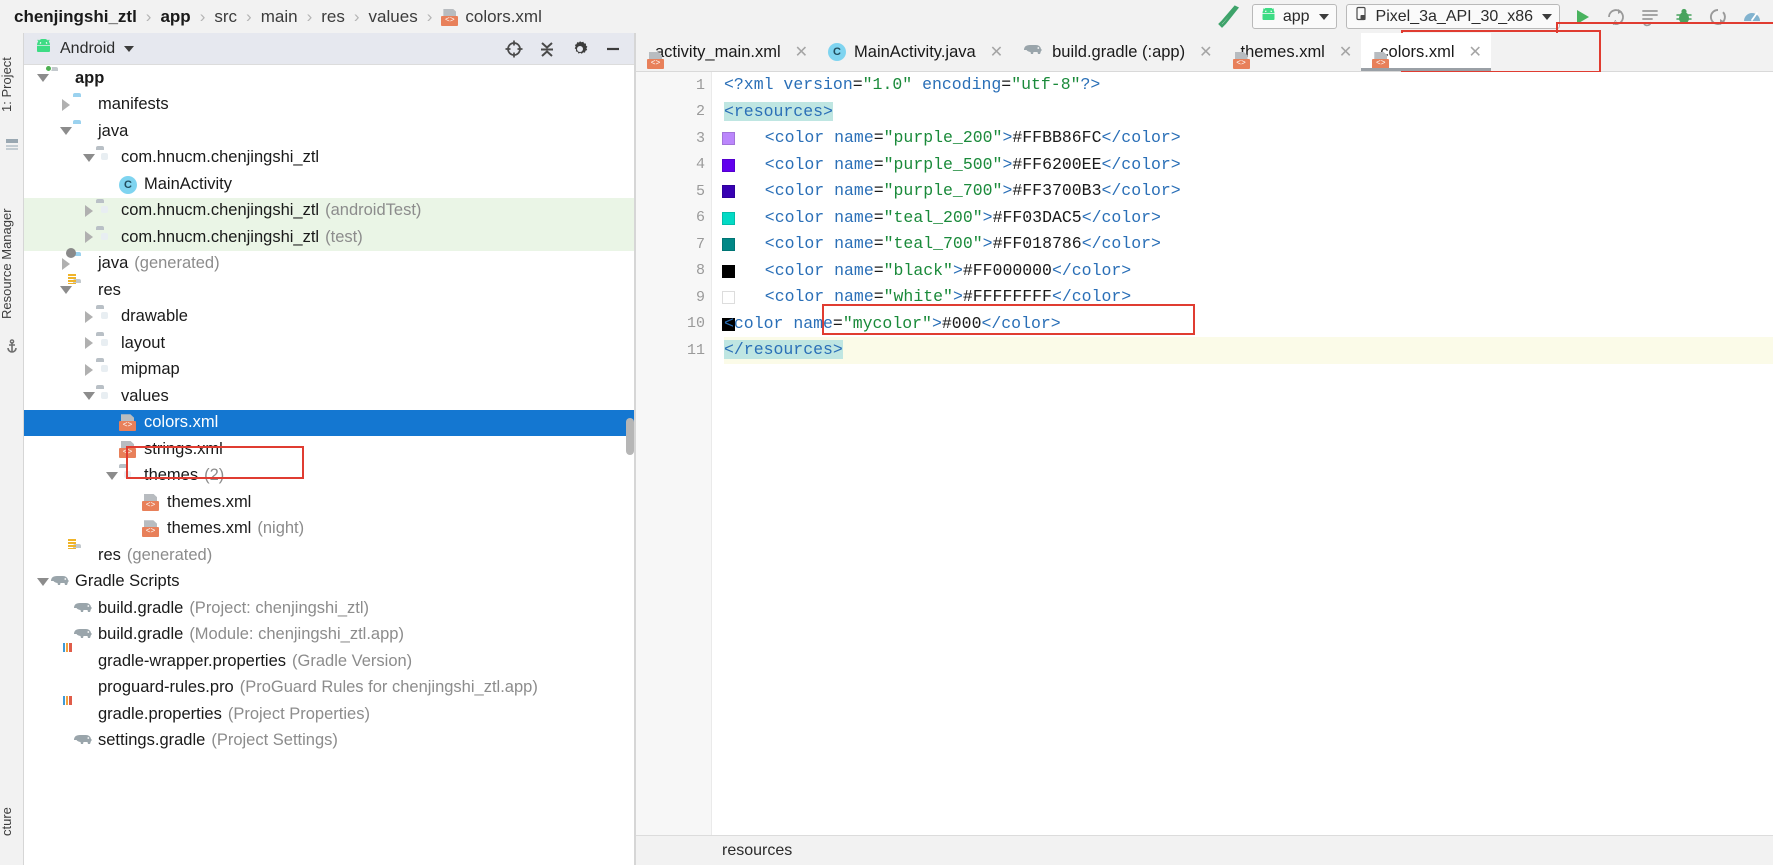 This screenshot has height=865, width=1773. What do you see at coordinates (329, 78) in the screenshot?
I see `tree-item-app: app` at bounding box center [329, 78].